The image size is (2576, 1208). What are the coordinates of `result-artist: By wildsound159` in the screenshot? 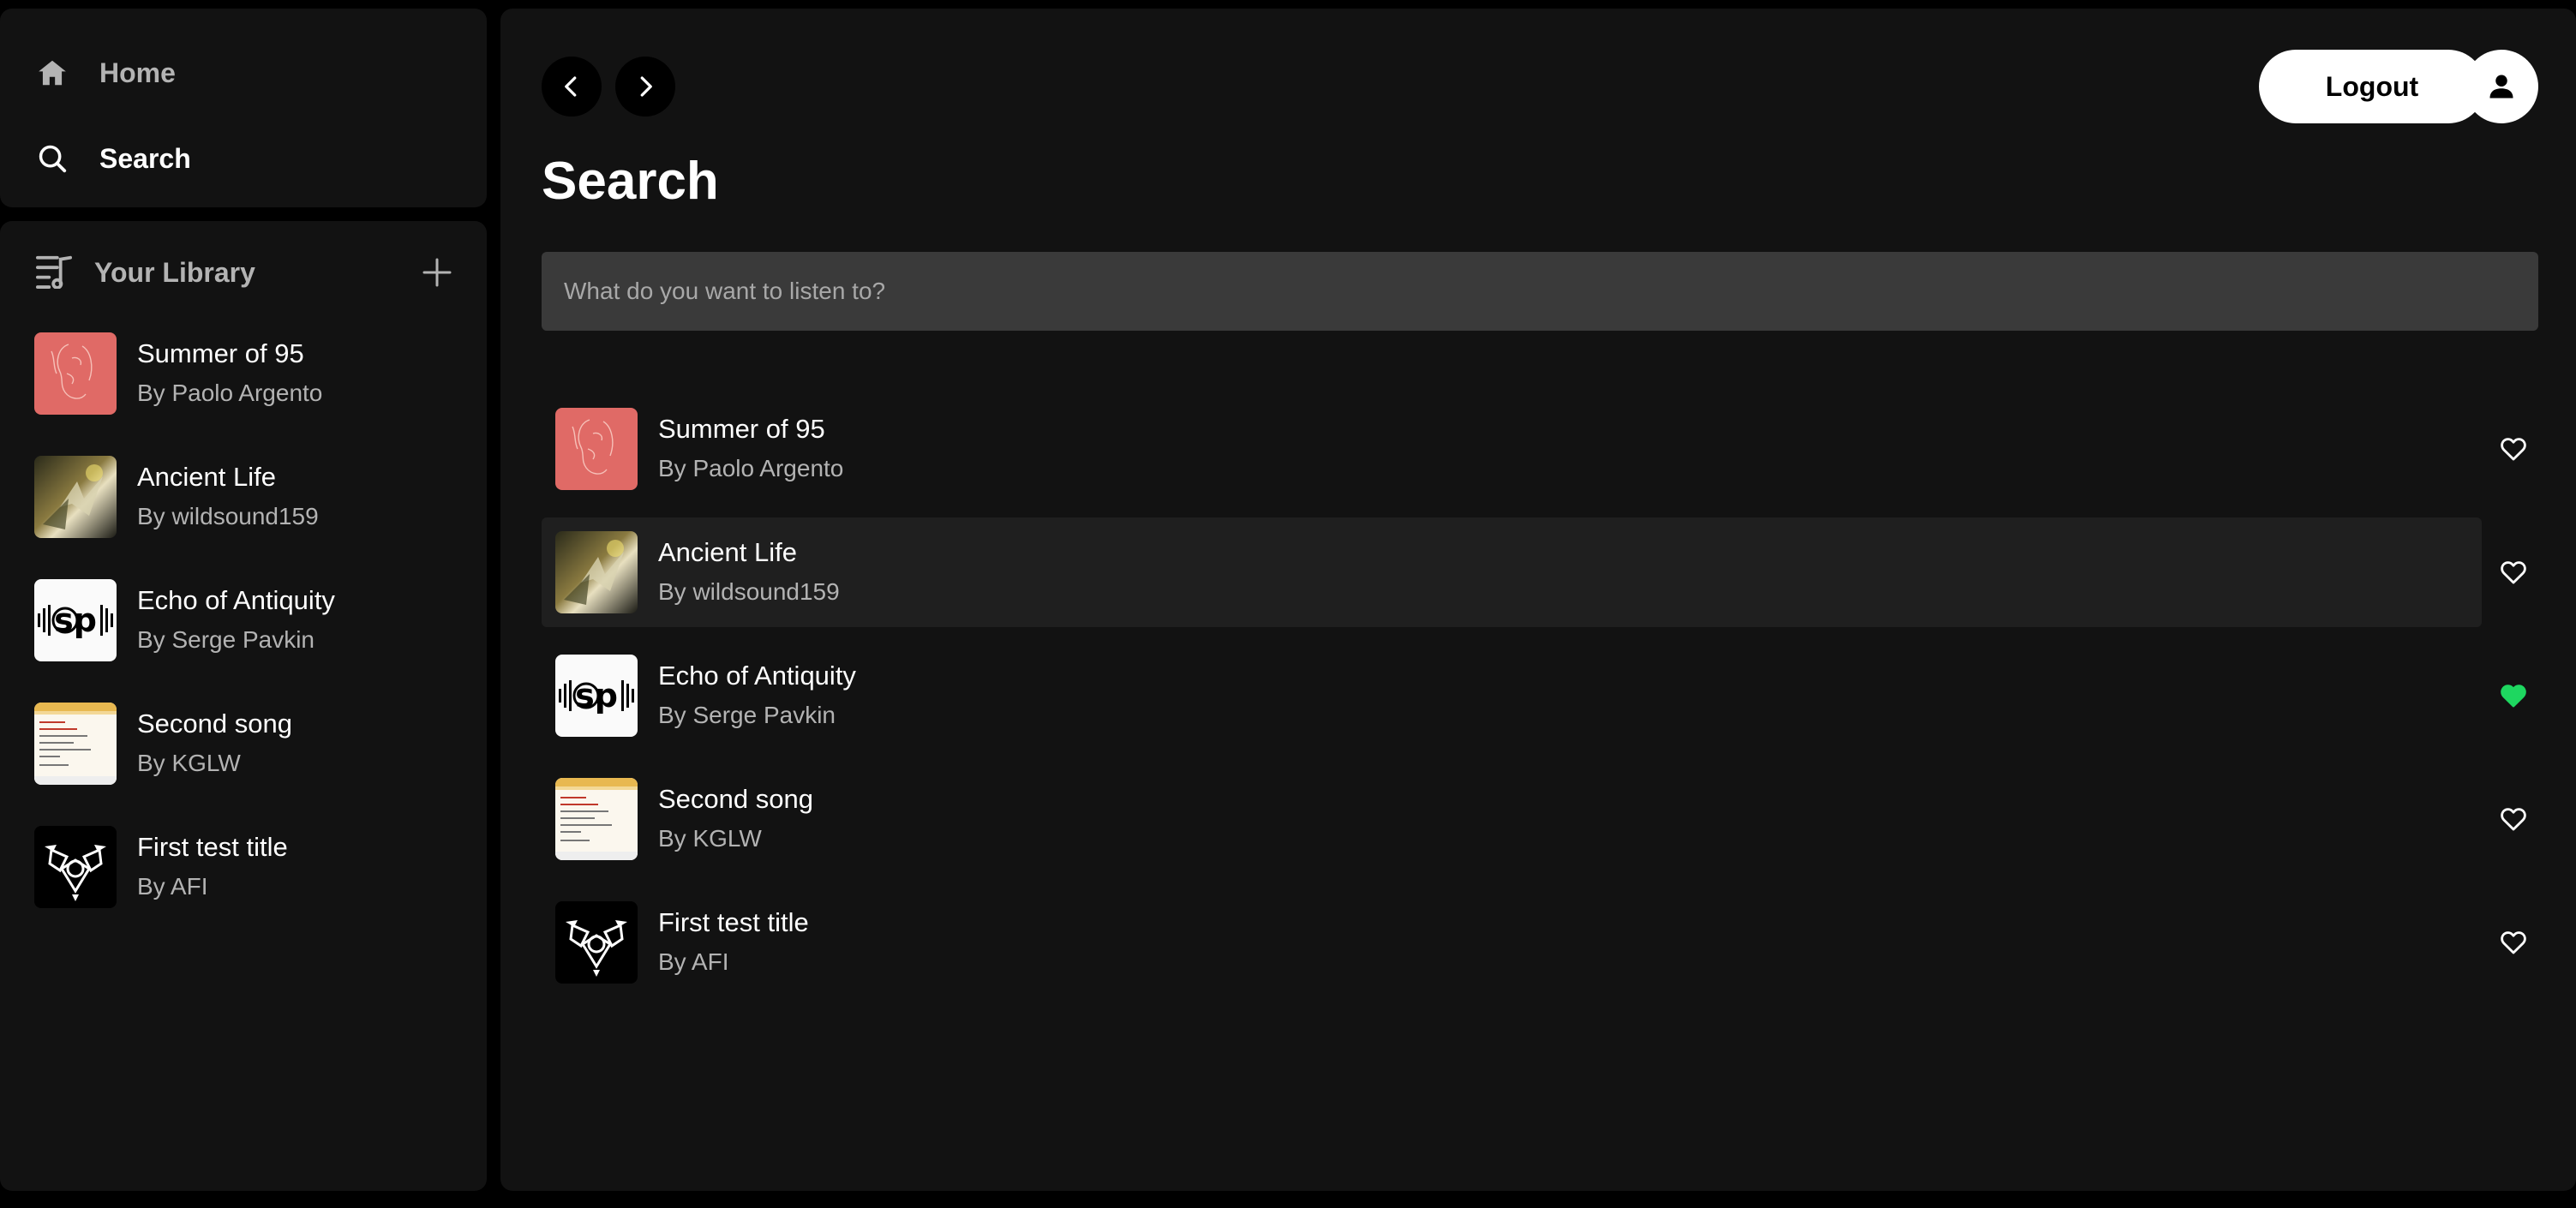 It's located at (749, 591).